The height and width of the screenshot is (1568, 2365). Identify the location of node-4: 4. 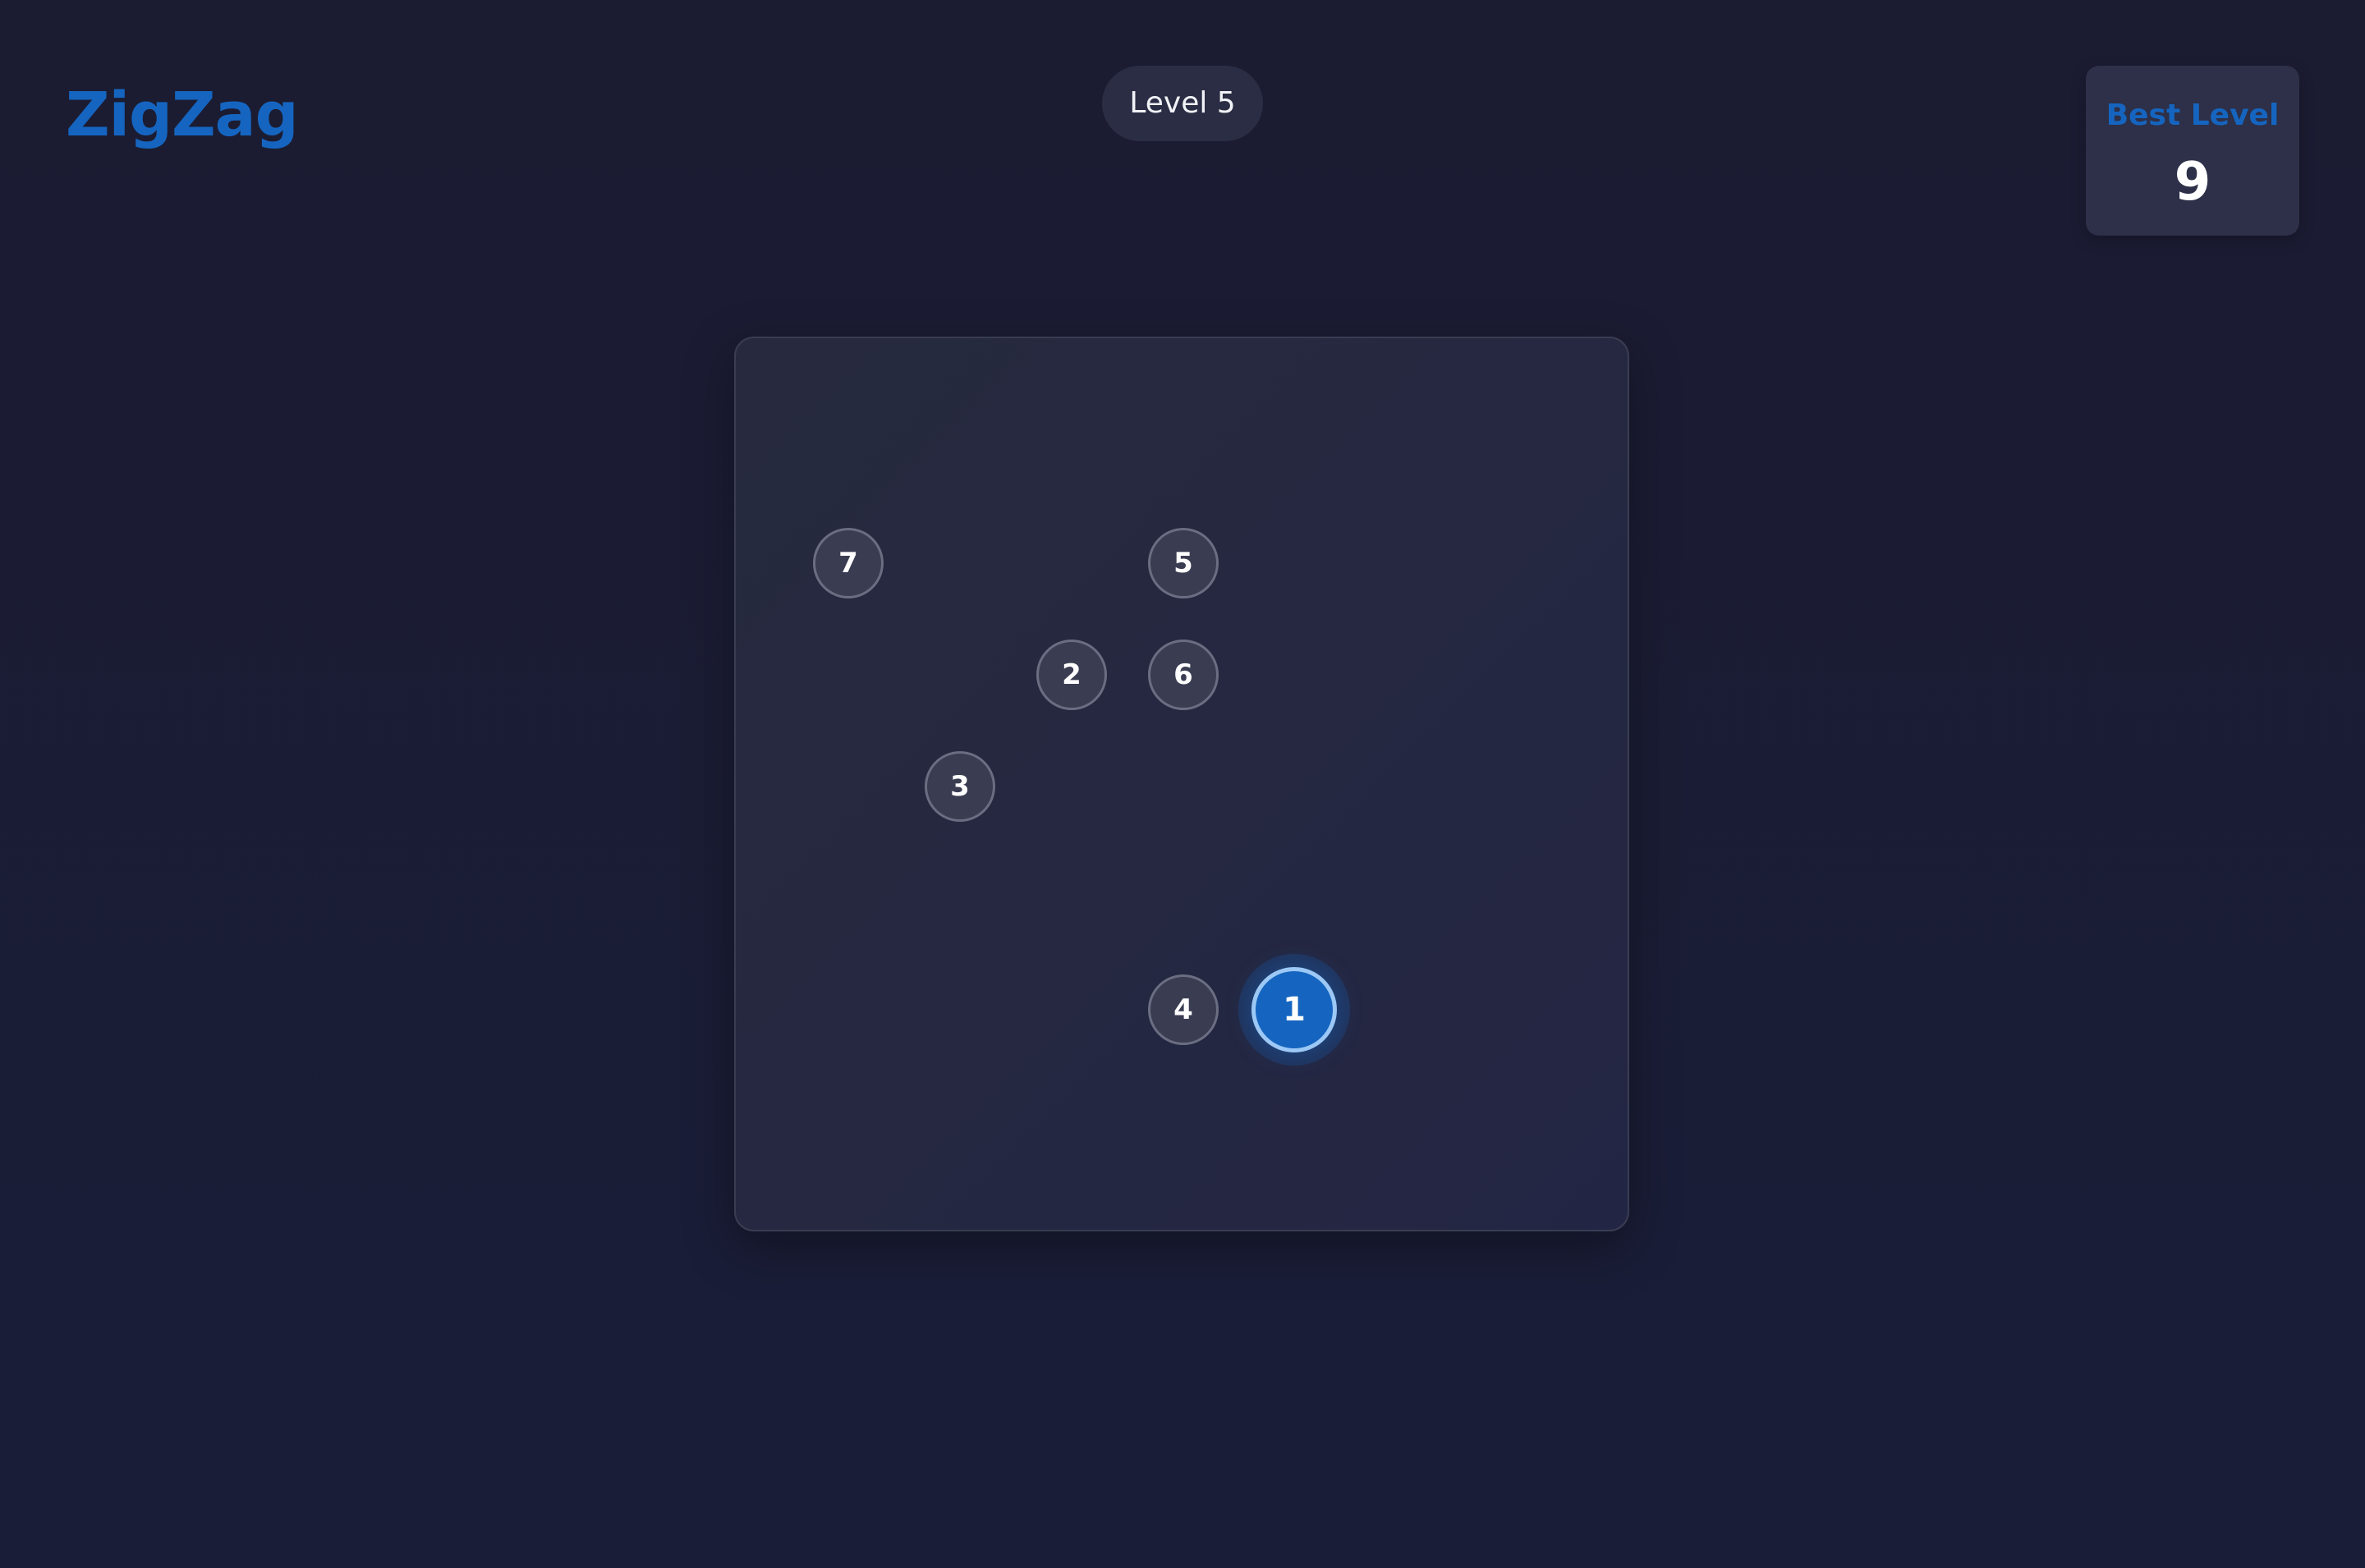
(1183, 1009).